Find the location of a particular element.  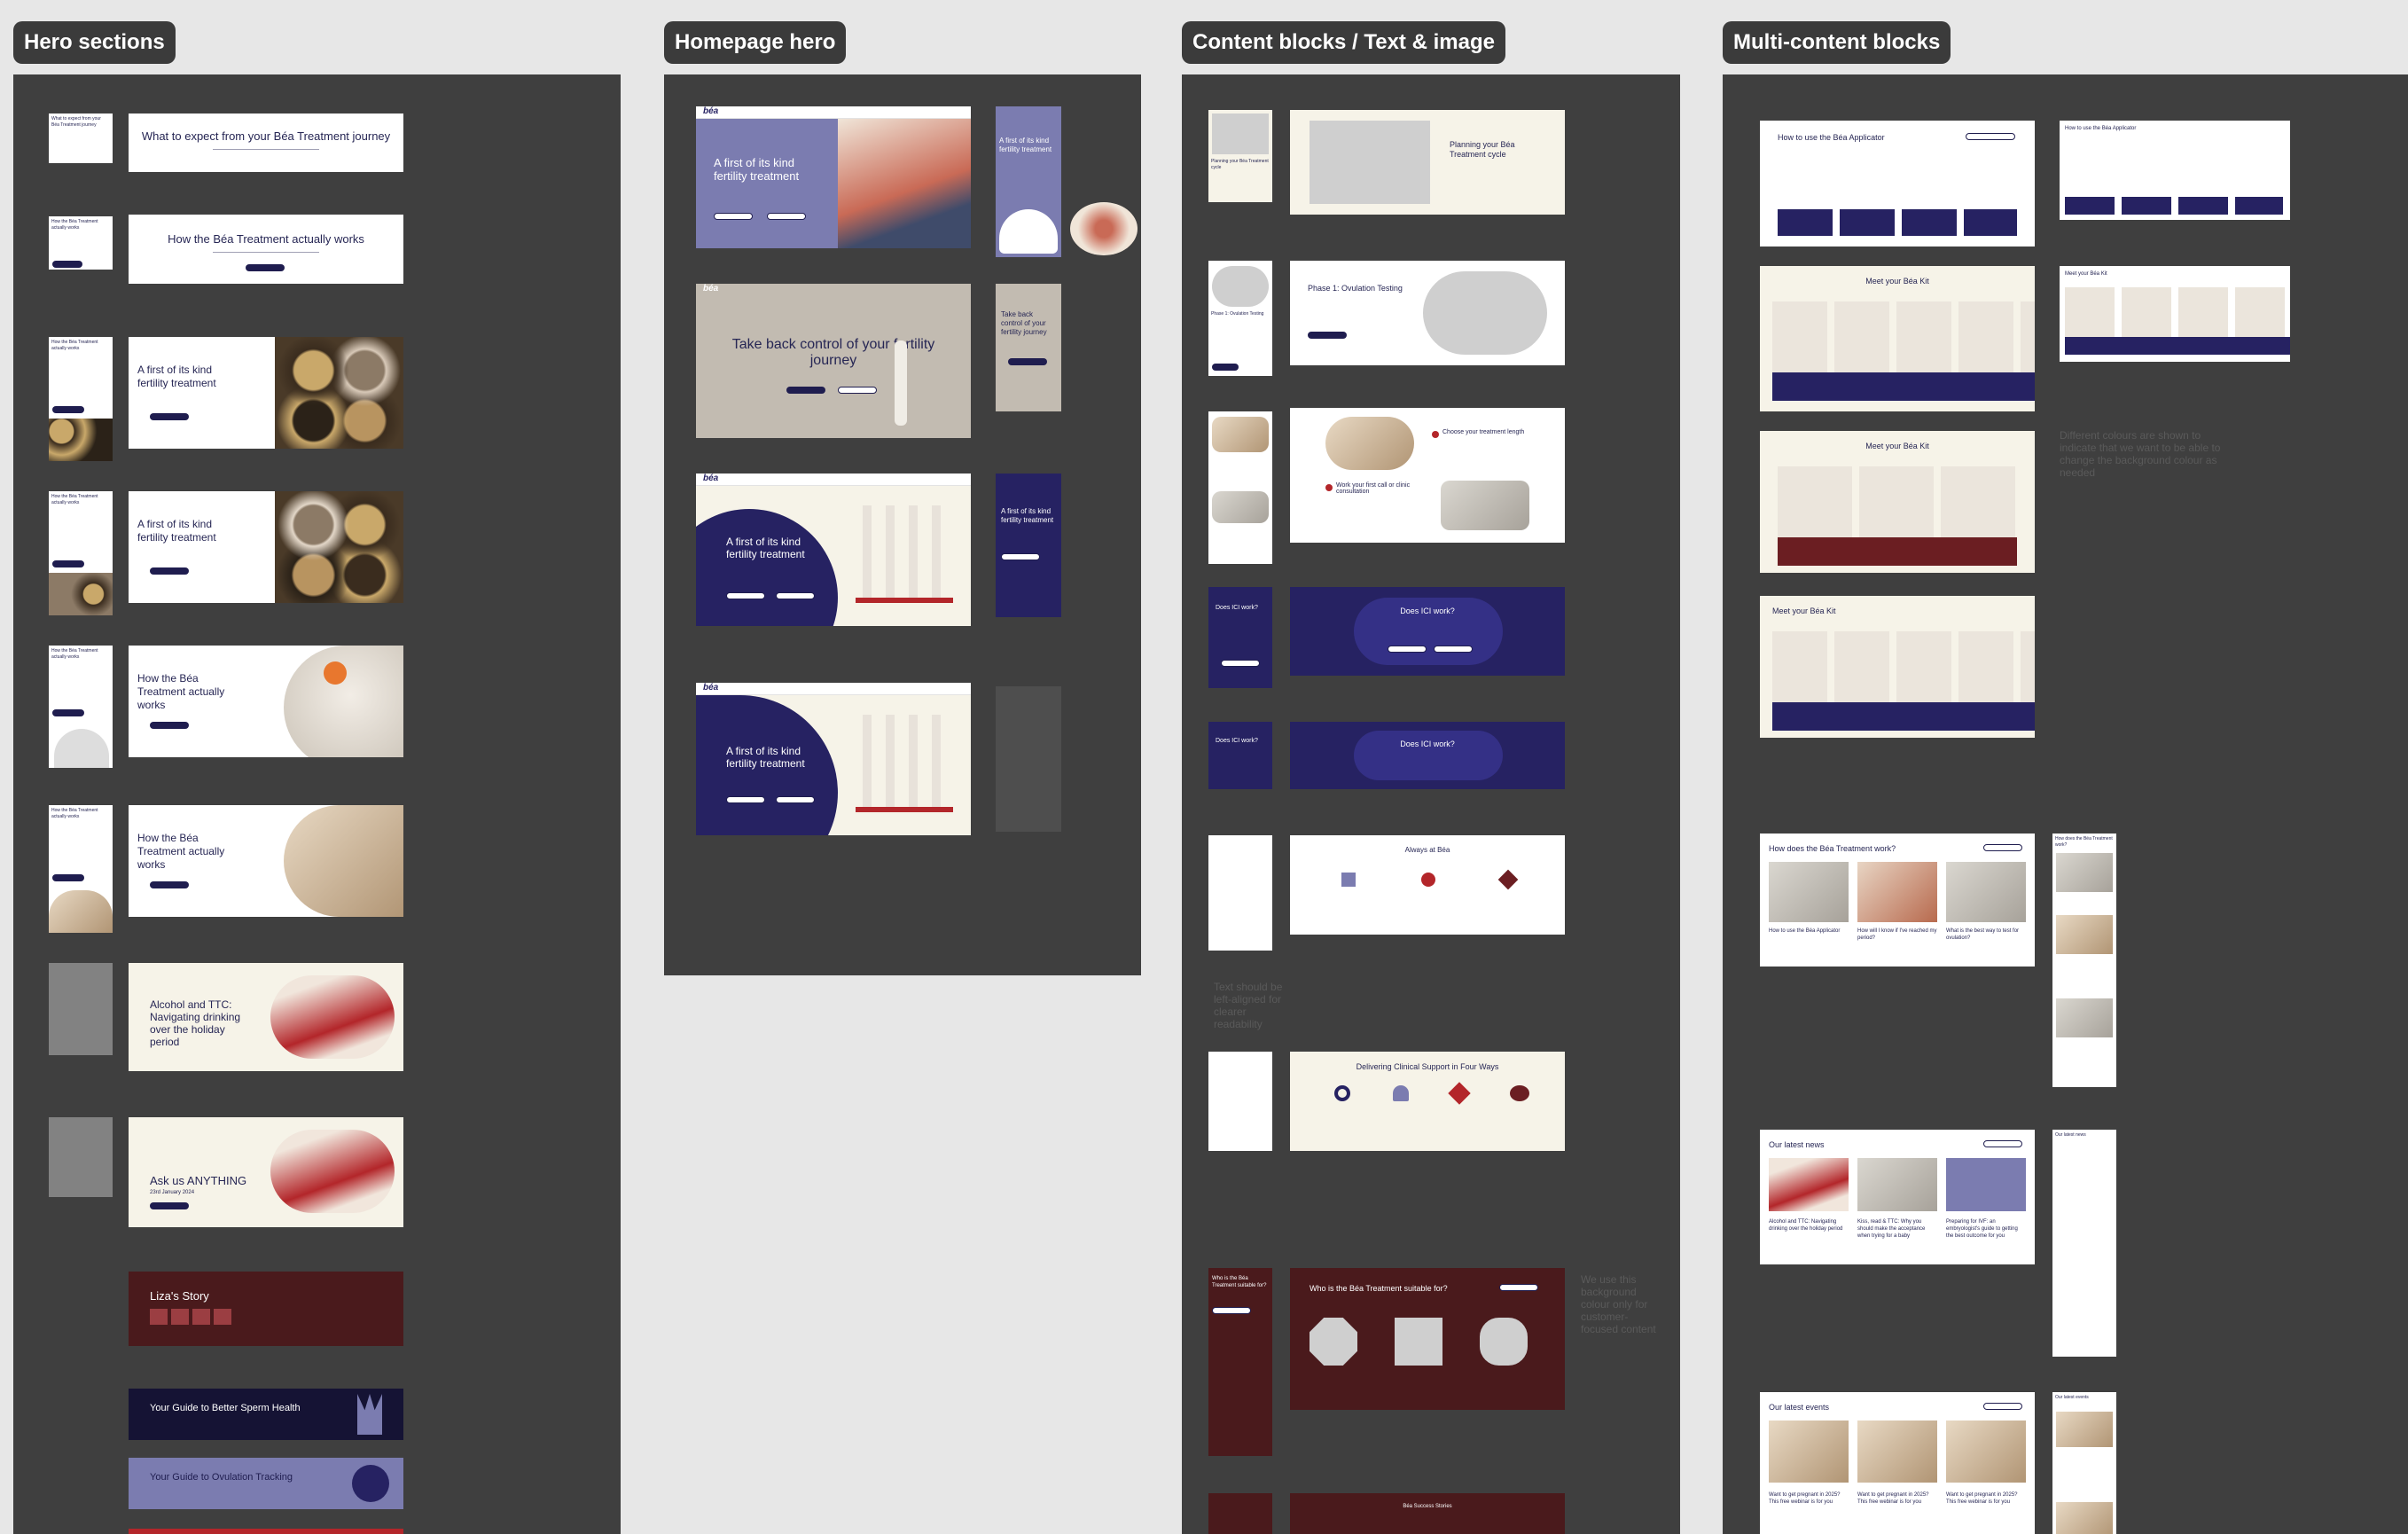

mobile-card-ici-2: Does ICI work? is located at coordinates (1240, 755).